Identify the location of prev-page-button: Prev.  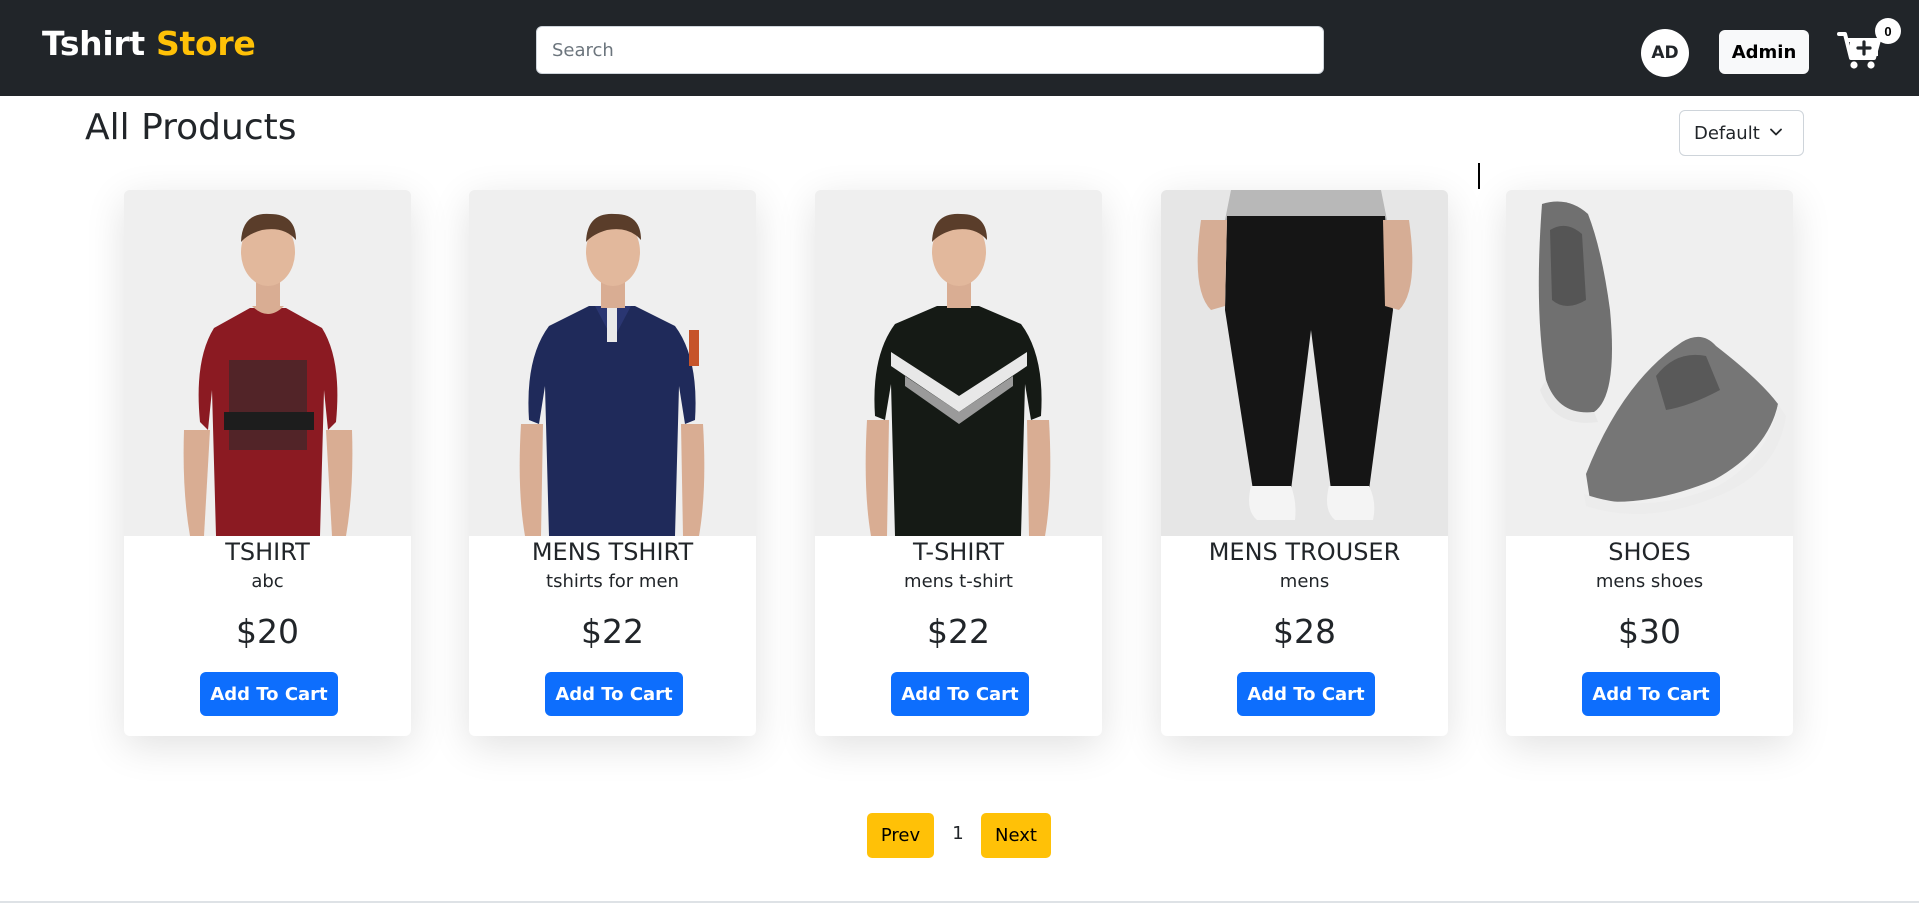
(900, 835).